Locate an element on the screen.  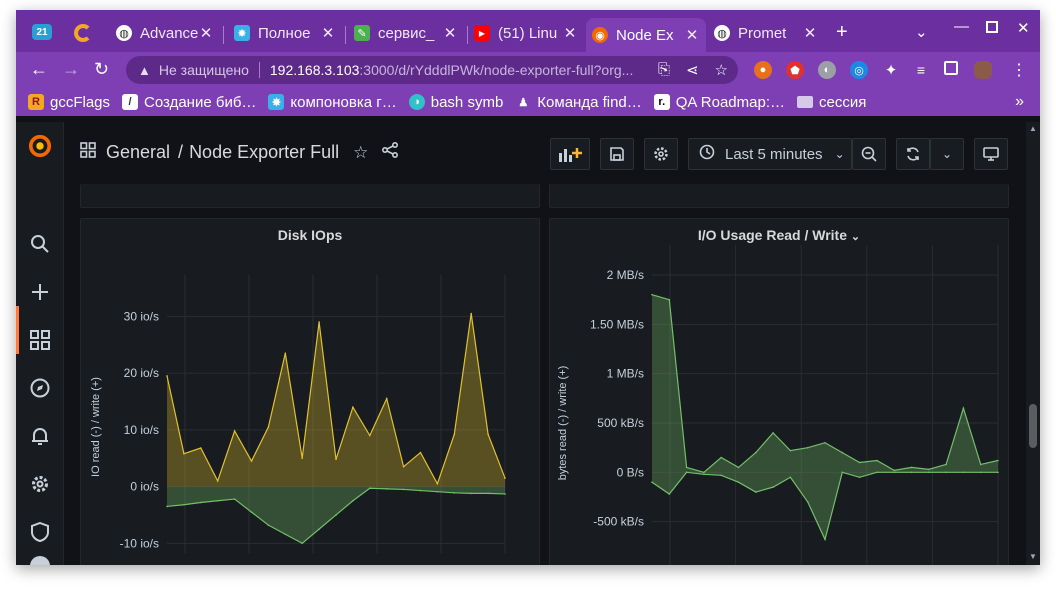
tab-servis: ✎ сервис_ ✕ is located at coordinates (406, 33).